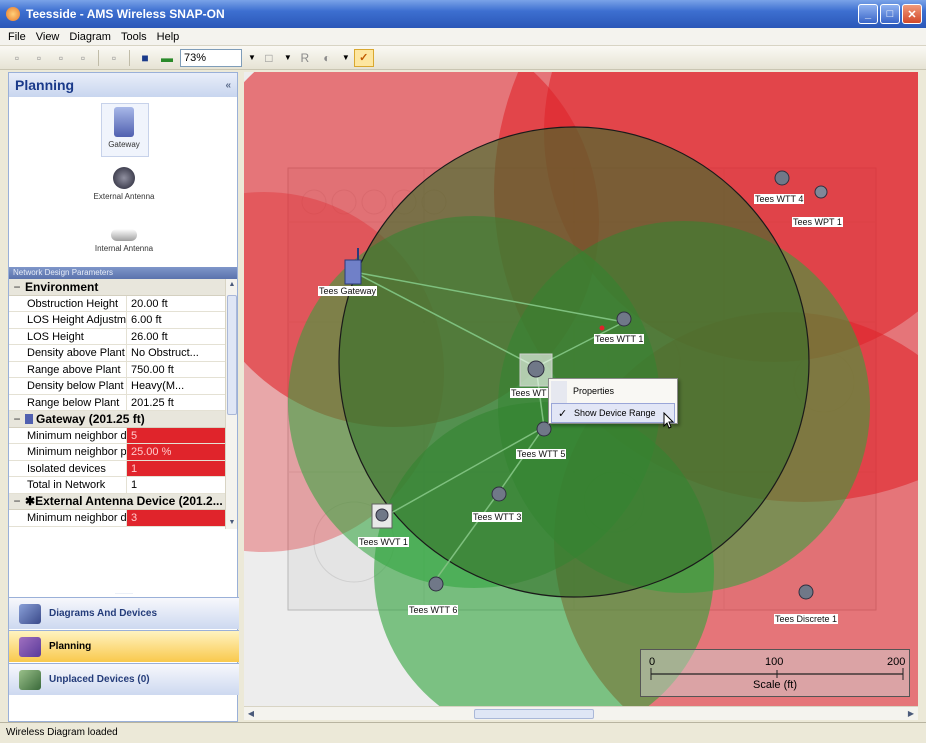 This screenshot has height=743, width=926. Describe the element at coordinates (90, 37) in the screenshot. I see `menu-diagram: Diagram` at that location.